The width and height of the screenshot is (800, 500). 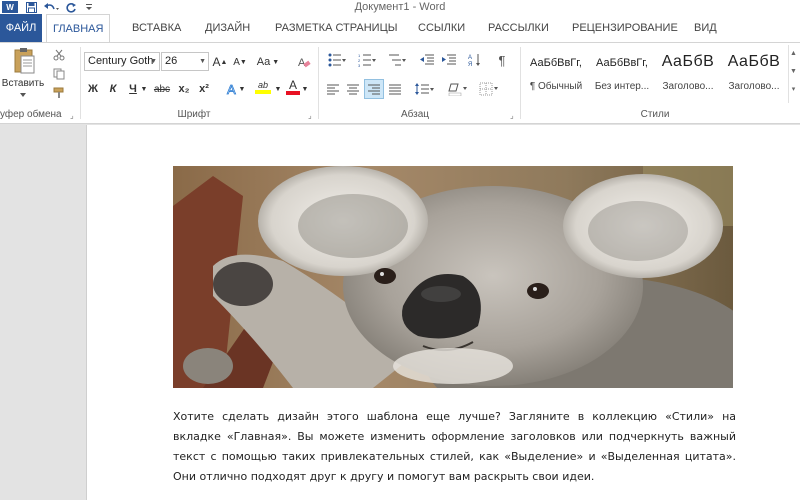 I want to click on numbering-icon: 123, so click(x=367, y=60).